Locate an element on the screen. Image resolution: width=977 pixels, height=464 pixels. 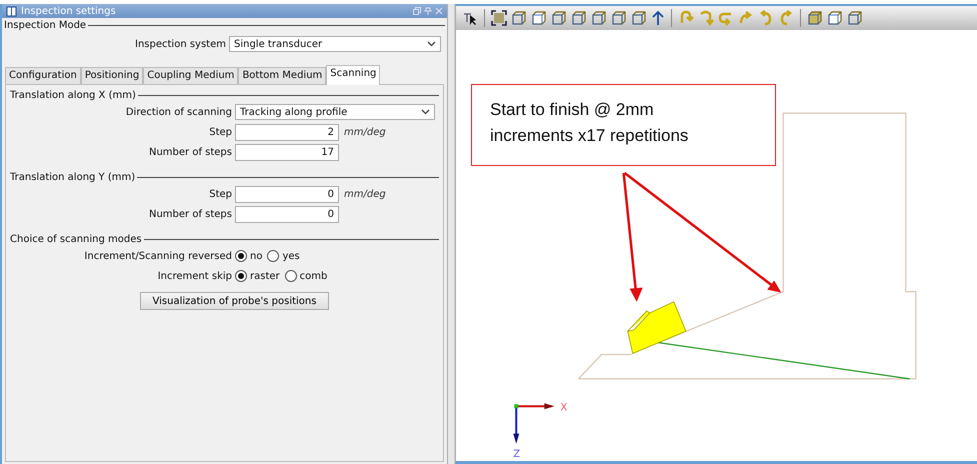
fit-view-icon is located at coordinates (499, 18).